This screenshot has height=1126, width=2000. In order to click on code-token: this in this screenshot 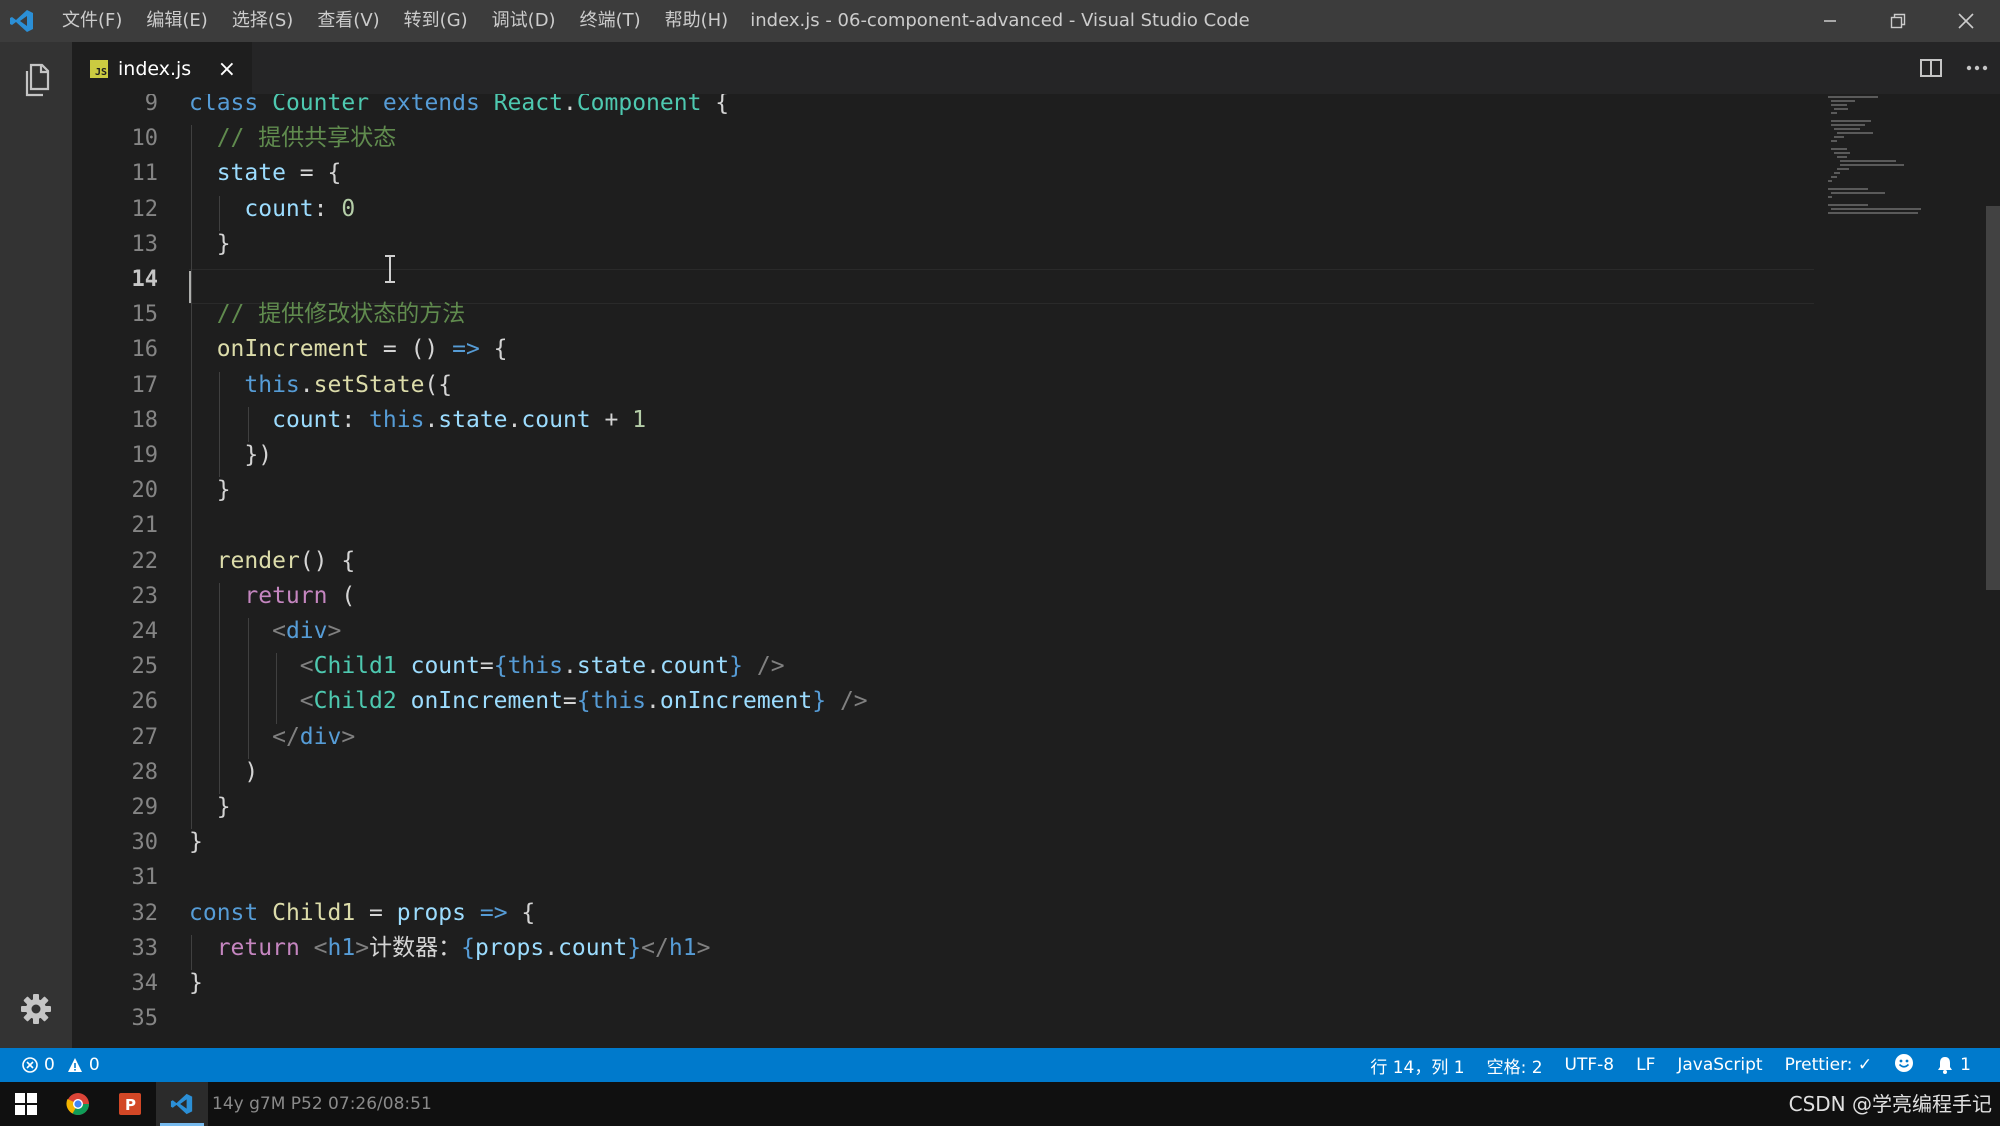, I will do `click(397, 419)`.